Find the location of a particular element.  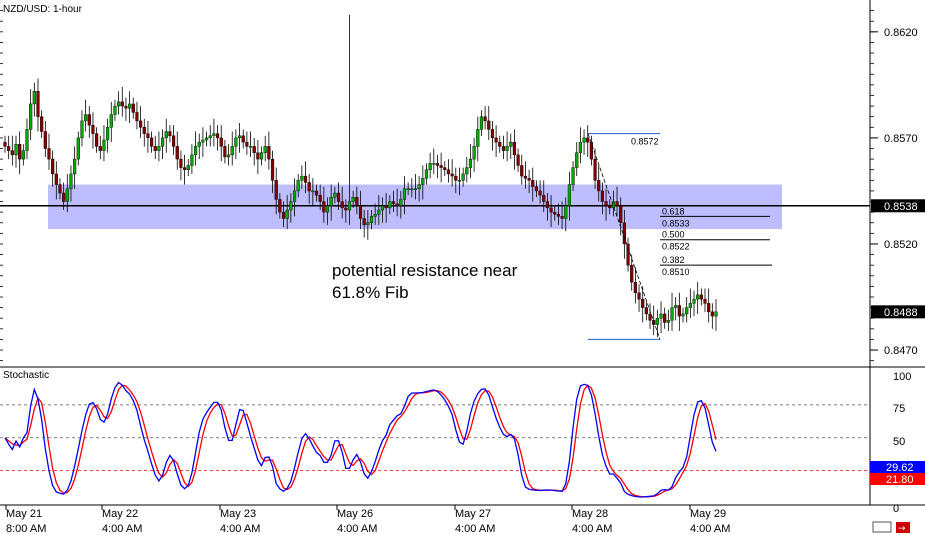

current-price-tag-label: 0.8488 is located at coordinates (901, 313).